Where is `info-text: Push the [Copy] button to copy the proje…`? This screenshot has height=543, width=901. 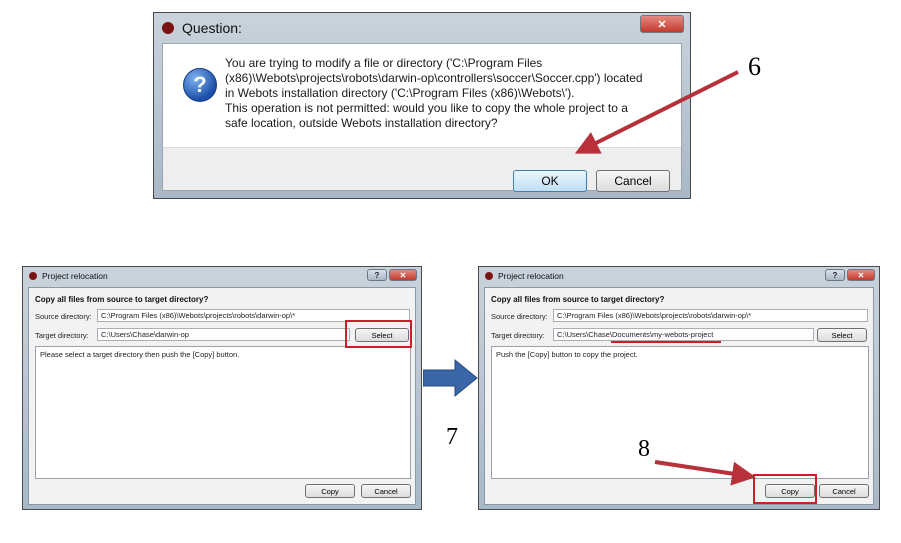
info-text: Push the [Copy] button to copy the proje… is located at coordinates (567, 354).